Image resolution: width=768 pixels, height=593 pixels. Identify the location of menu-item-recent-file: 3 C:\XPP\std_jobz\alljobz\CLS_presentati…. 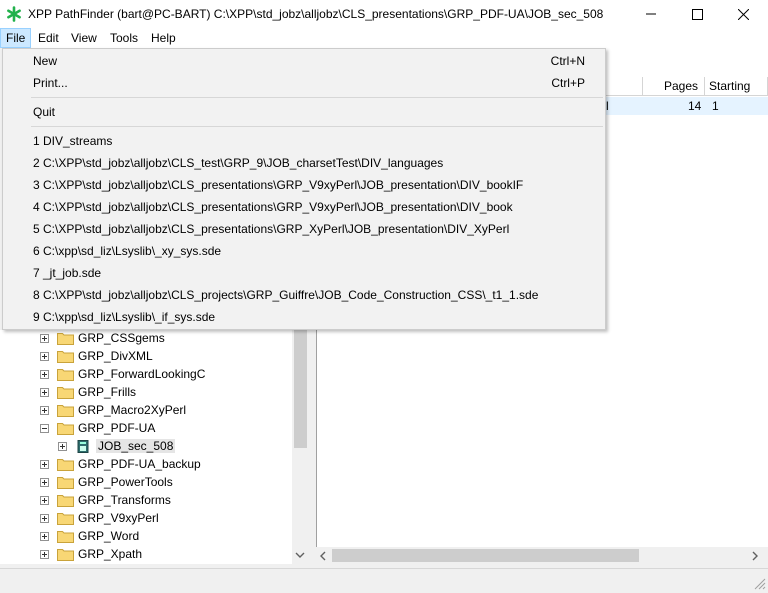
(304, 185).